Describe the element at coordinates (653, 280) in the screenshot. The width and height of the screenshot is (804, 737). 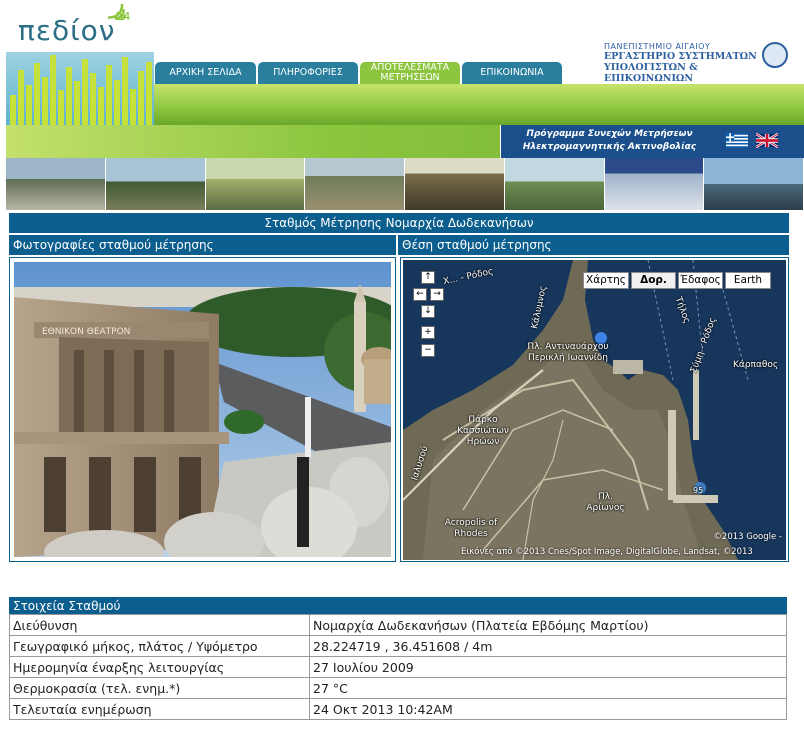
I see `map-type-satellite-button: Δορ.` at that location.